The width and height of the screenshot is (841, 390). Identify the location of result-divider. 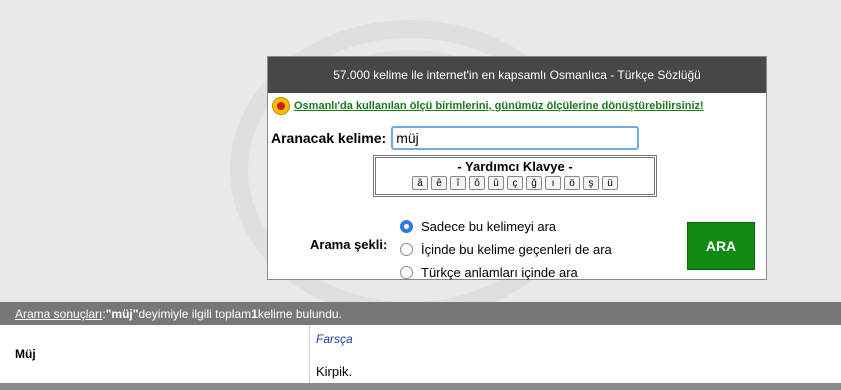
(309, 354).